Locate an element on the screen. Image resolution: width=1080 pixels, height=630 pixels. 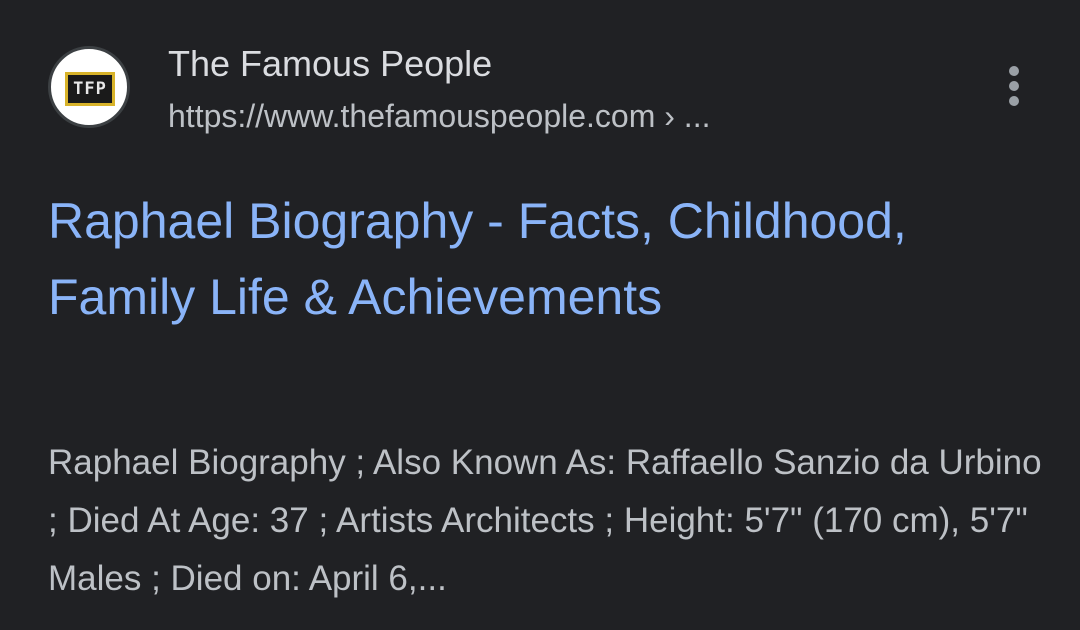
site-favicon: TFP is located at coordinates (89, 87).